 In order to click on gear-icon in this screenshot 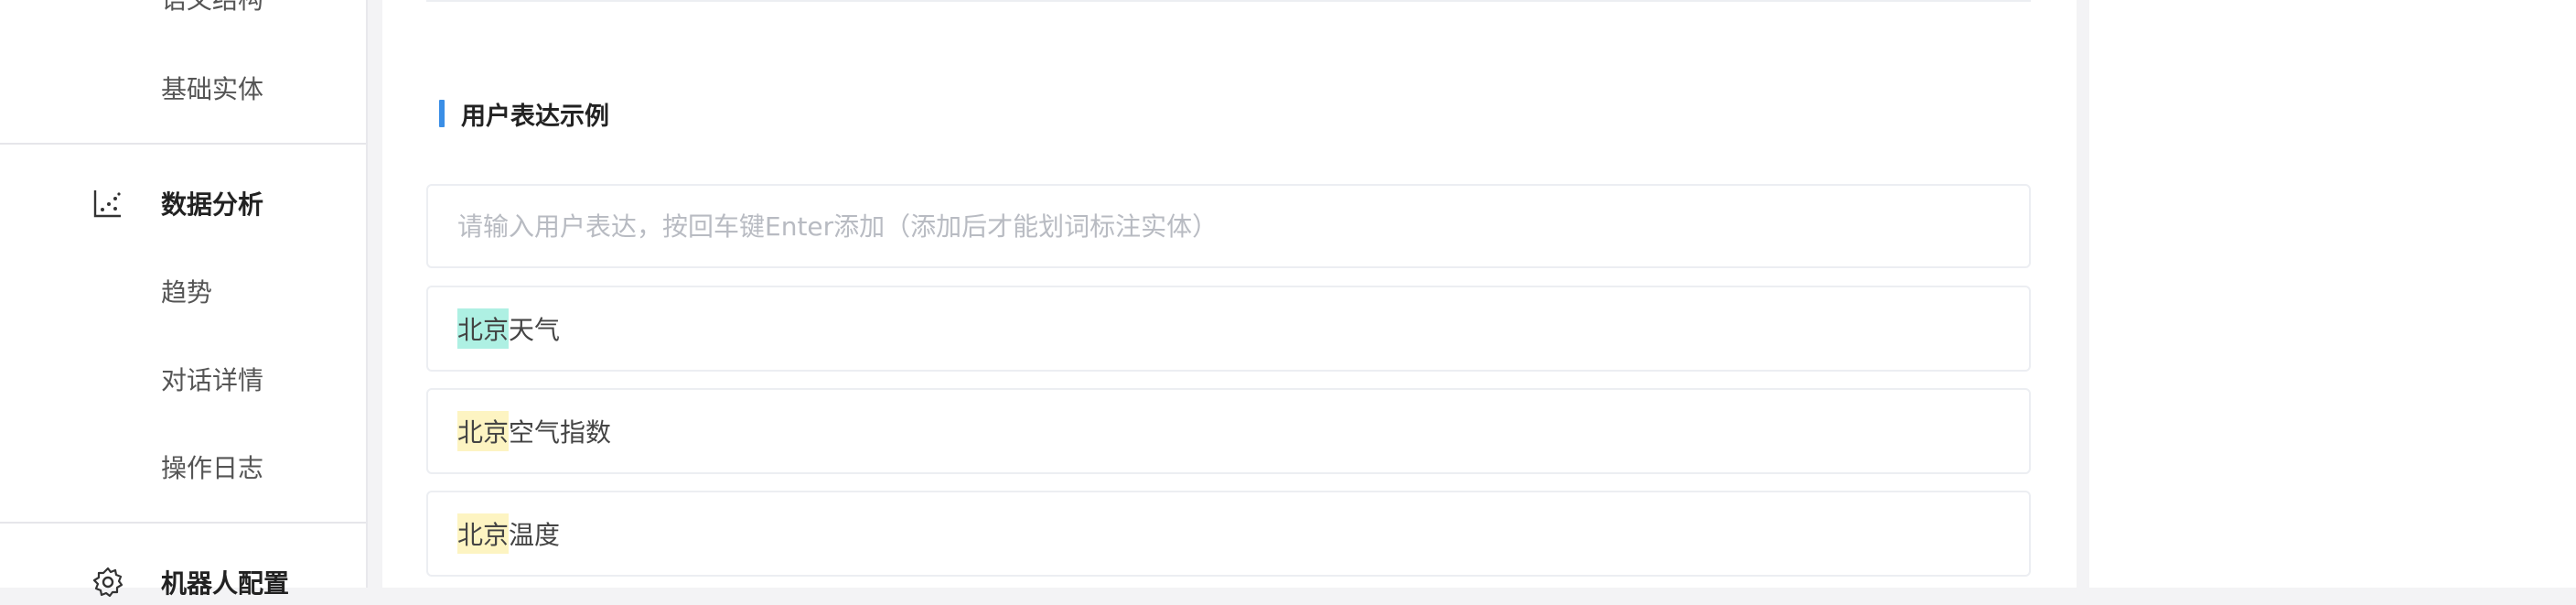, I will do `click(108, 582)`.